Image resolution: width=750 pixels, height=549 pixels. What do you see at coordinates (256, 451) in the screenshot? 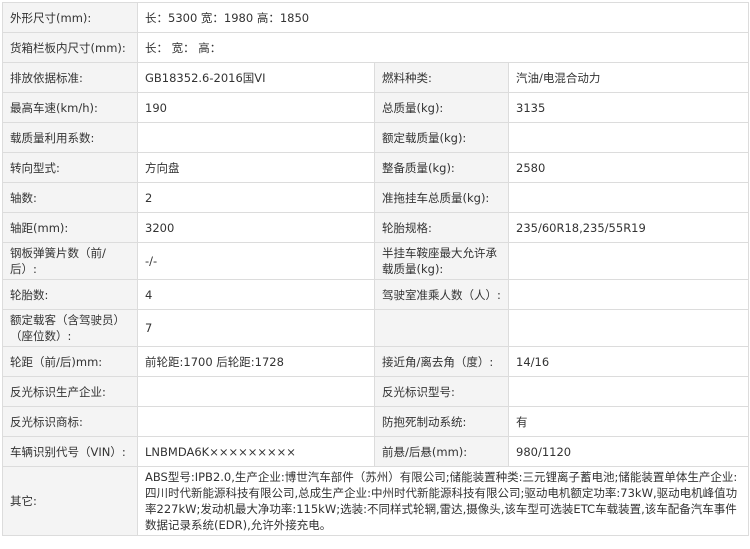
I see `spec-value: LNBMDA6K×××××××××` at bounding box center [256, 451].